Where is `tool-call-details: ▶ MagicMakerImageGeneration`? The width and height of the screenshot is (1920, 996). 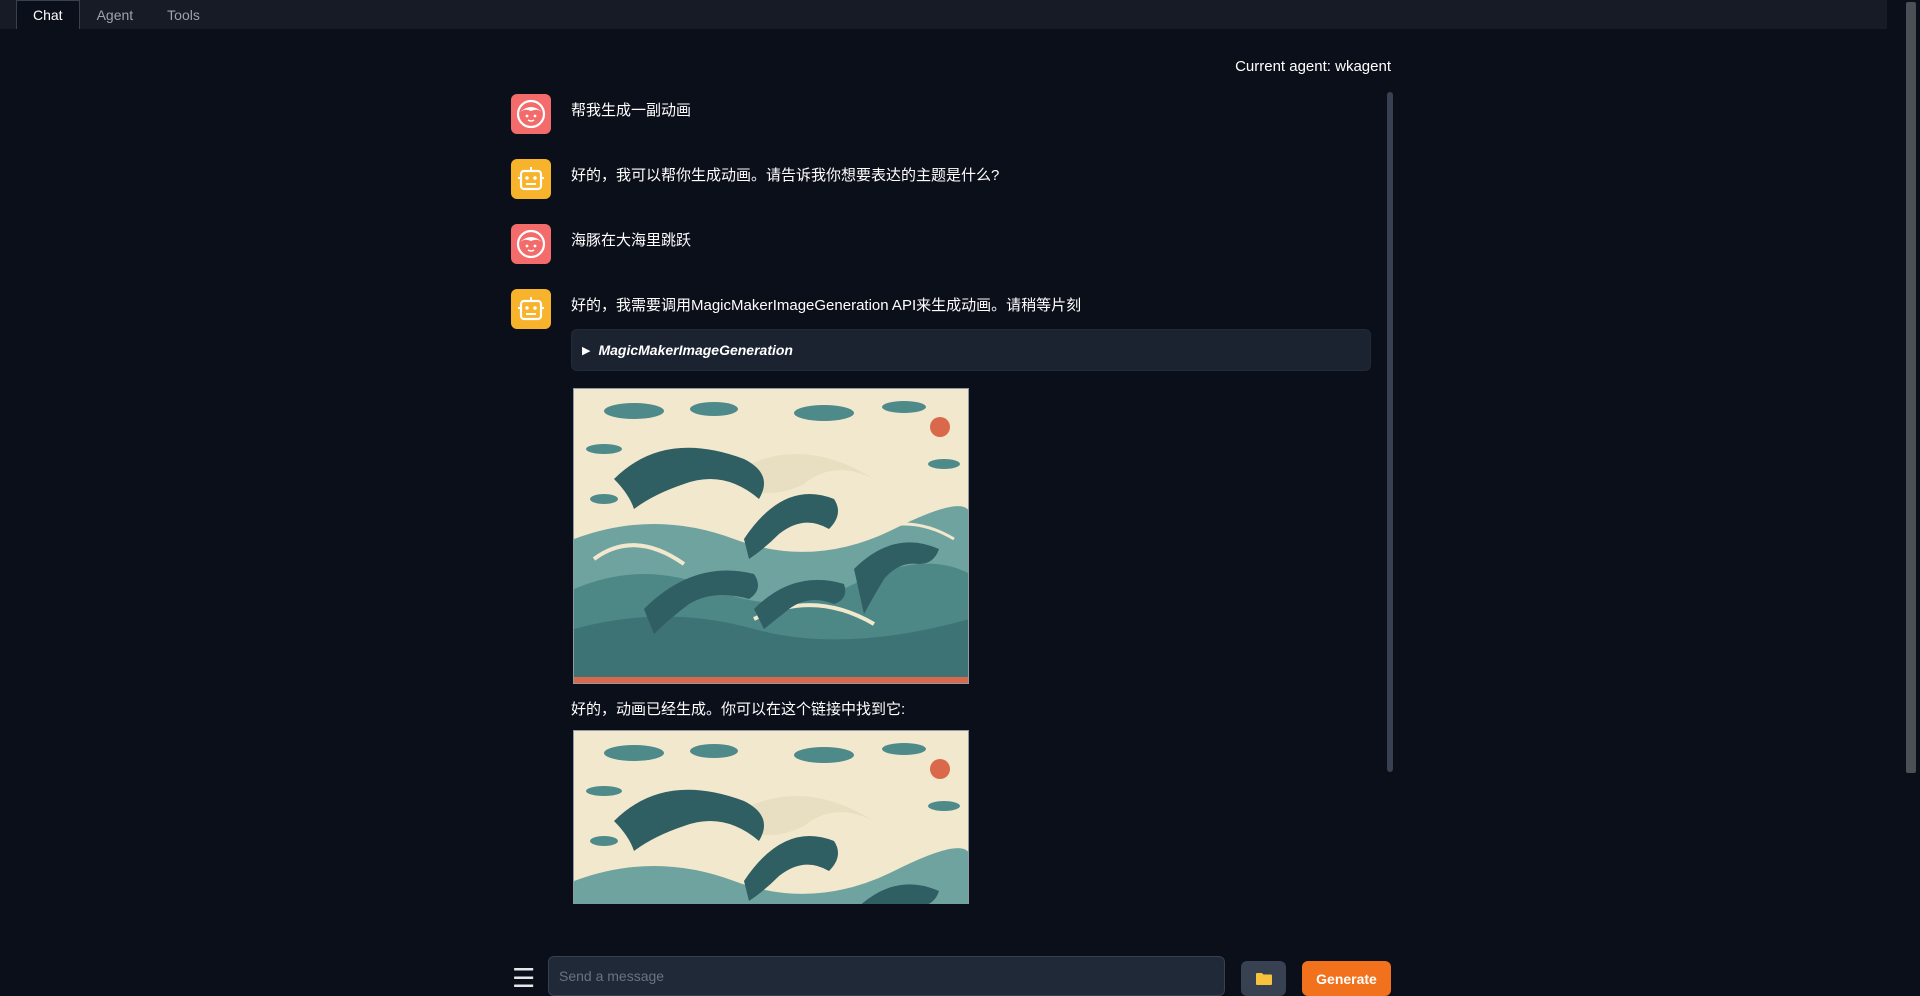 tool-call-details: ▶ MagicMakerImageGeneration is located at coordinates (971, 350).